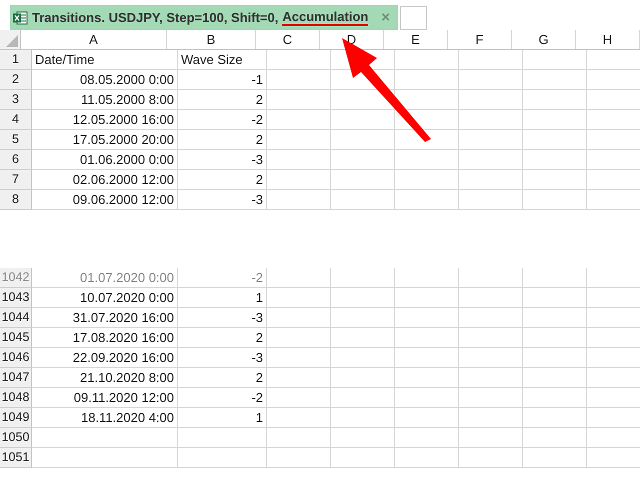 Image resolution: width=640 pixels, height=480 pixels. Describe the element at coordinates (123, 337) in the screenshot. I see `table-cell: 17.08.2020 16:00` at that location.